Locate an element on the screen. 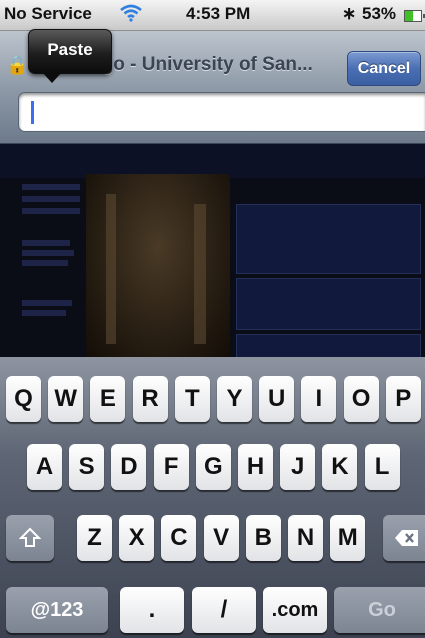 The width and height of the screenshot is (425, 638). paste-popup-arrow is located at coordinates (52, 77).